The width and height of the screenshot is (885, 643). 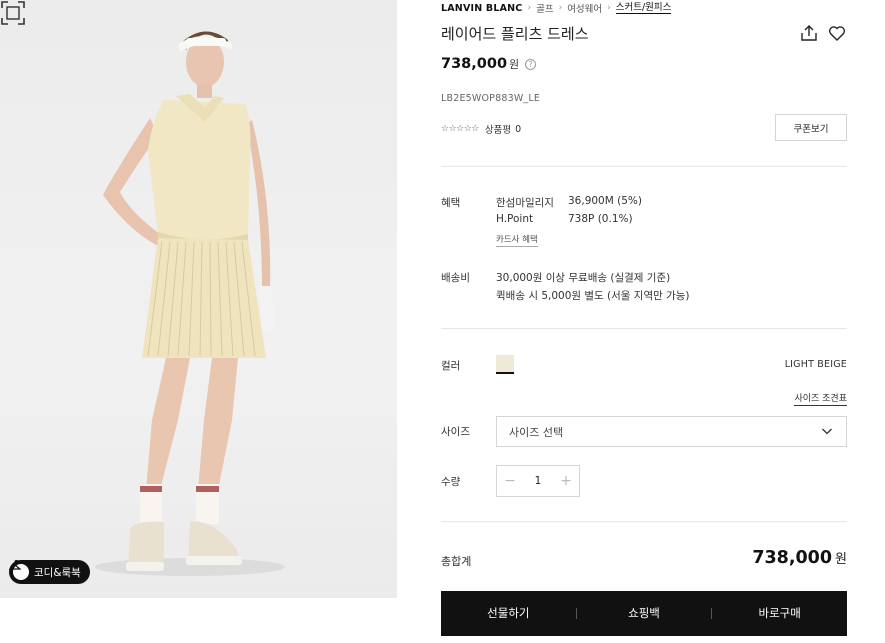 I want to click on price-value: 738,000, so click(x=474, y=64).